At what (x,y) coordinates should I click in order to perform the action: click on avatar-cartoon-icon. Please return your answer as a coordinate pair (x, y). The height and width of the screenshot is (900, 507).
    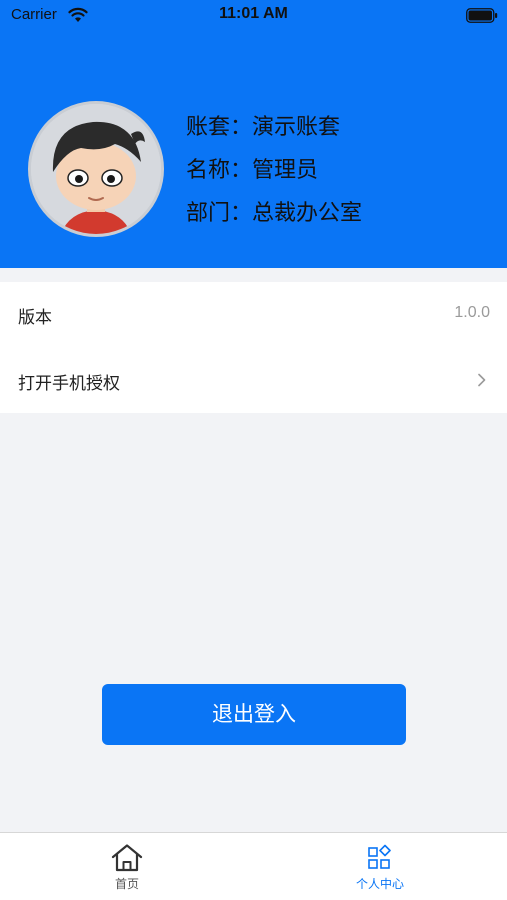
    Looking at the image, I should click on (96, 169).